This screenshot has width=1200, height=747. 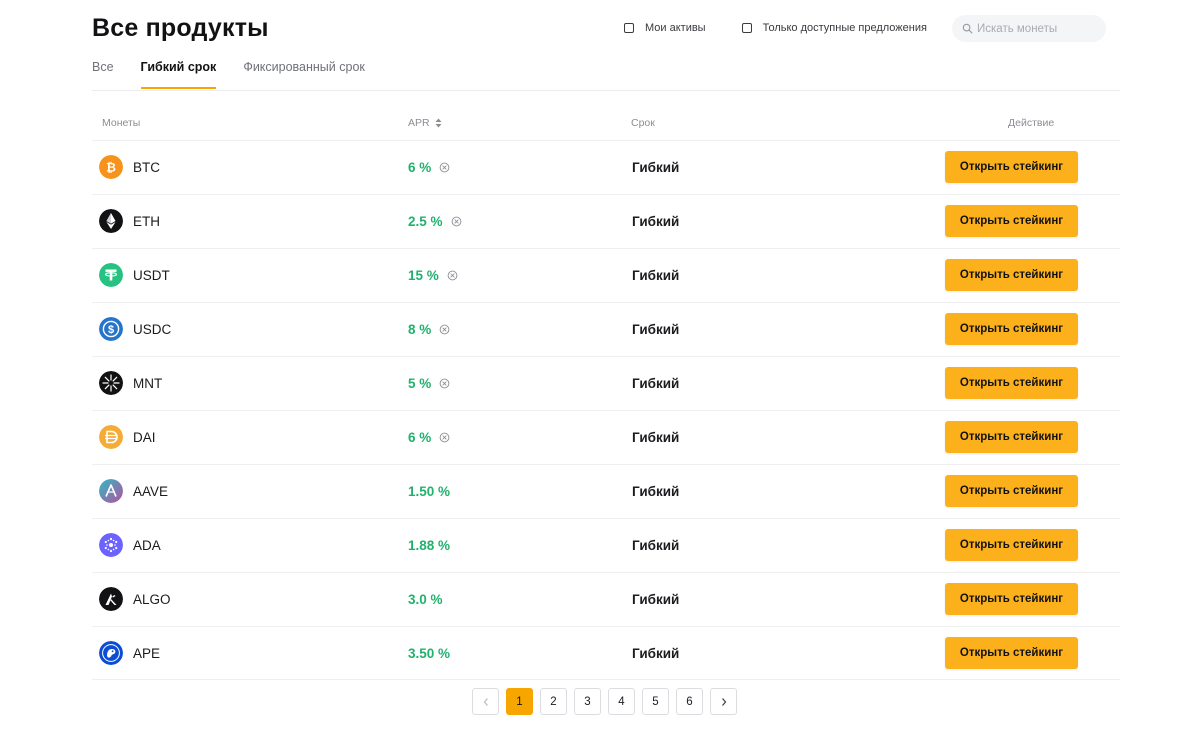 I want to click on apr-value: 5 %, so click(x=429, y=383).